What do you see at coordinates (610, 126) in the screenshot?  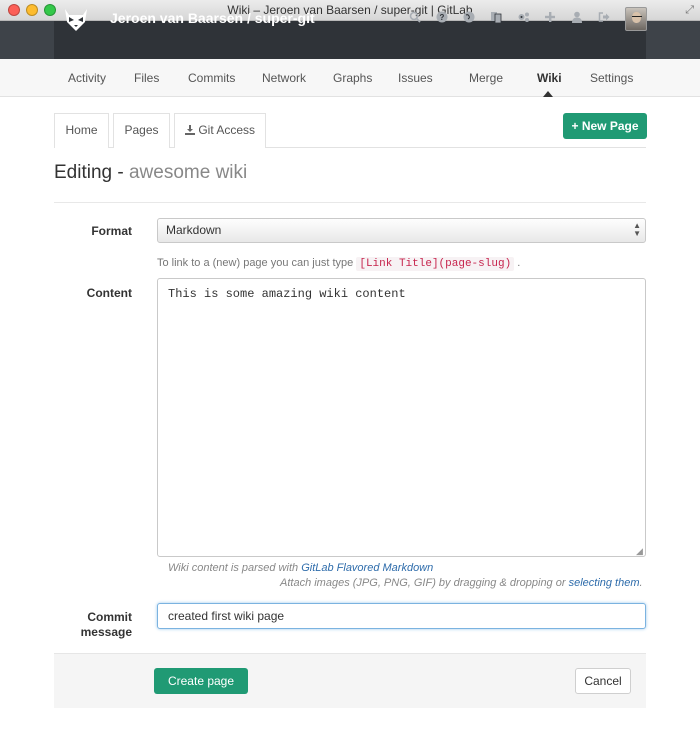 I see `new-page-label: New Page` at bounding box center [610, 126].